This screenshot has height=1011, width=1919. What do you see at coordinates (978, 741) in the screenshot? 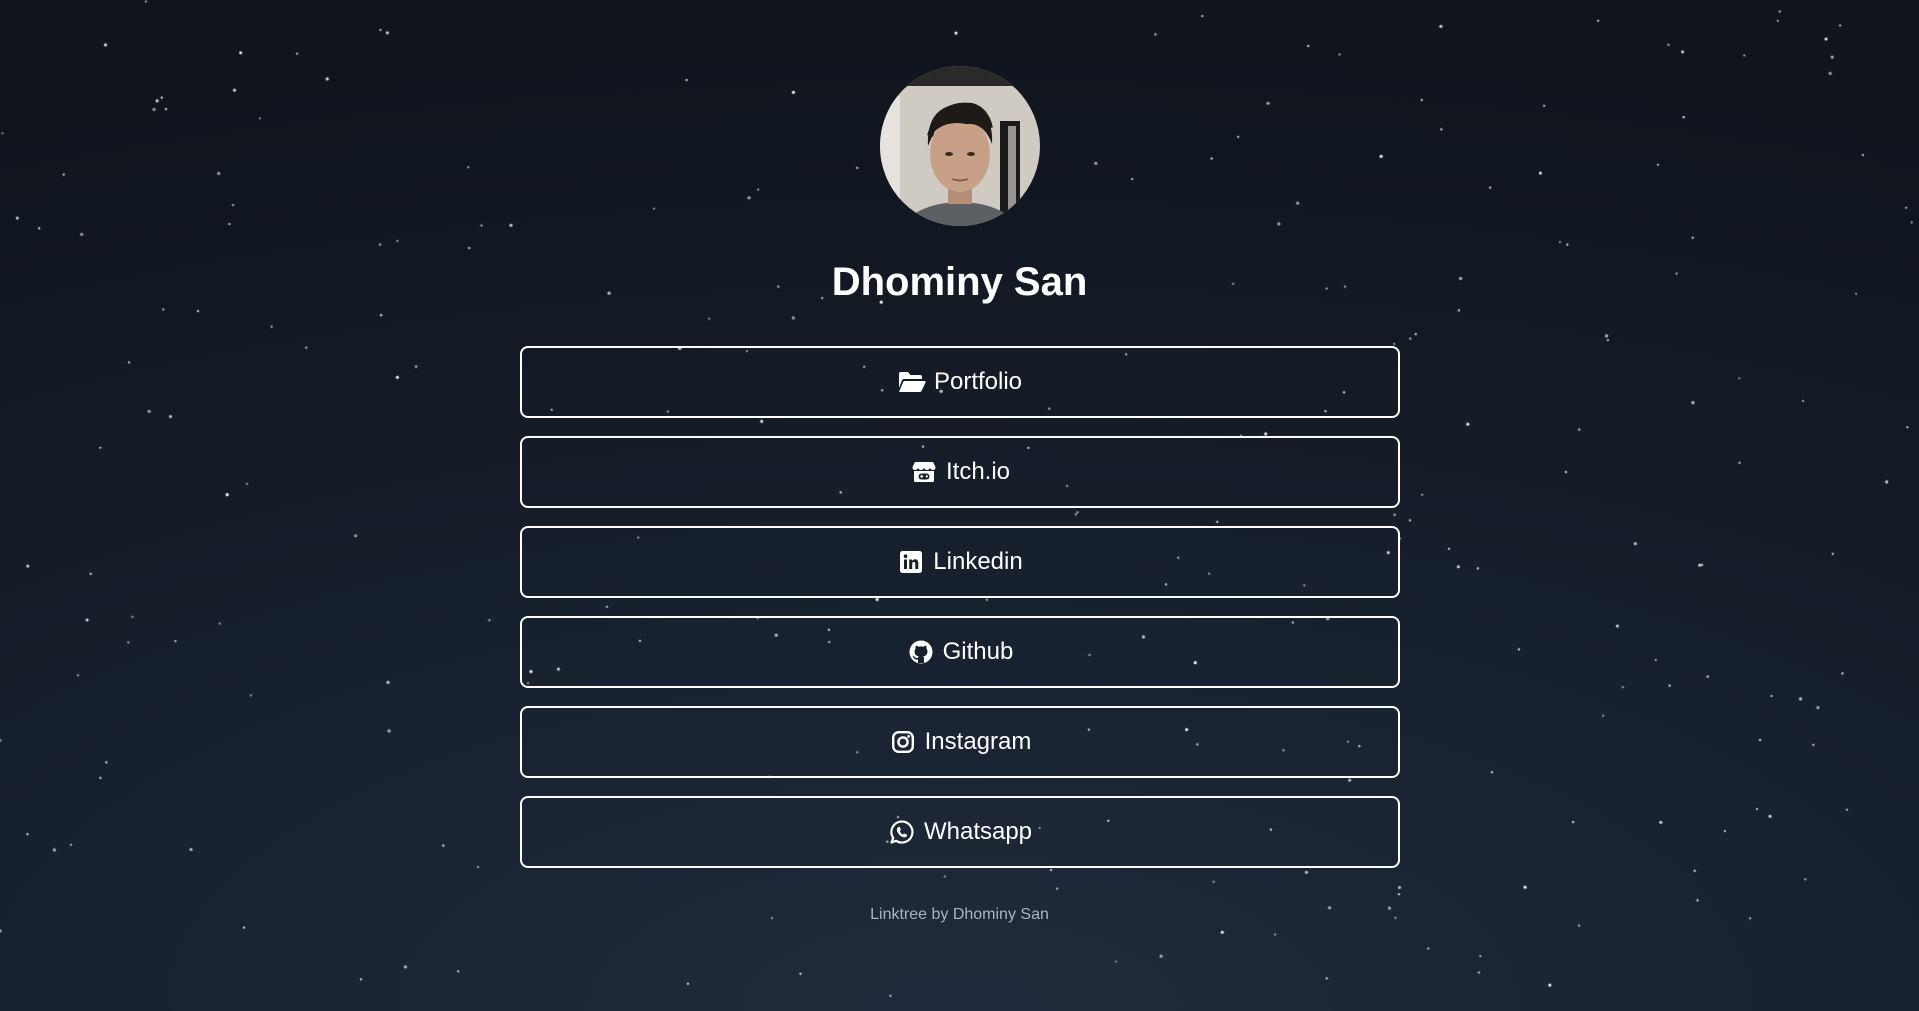
I see `link-label: Instagram` at bounding box center [978, 741].